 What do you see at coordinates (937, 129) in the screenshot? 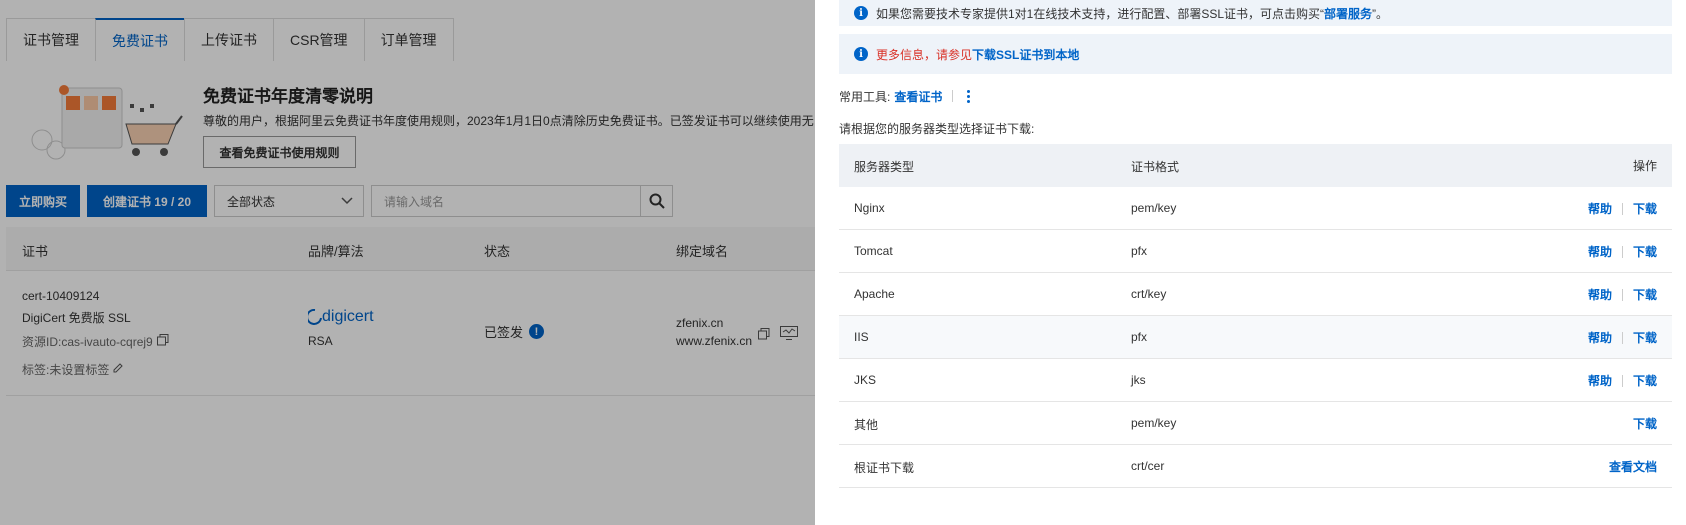
I see `select-server-hint: 请根据您的服务器类型选择证书下载:` at bounding box center [937, 129].